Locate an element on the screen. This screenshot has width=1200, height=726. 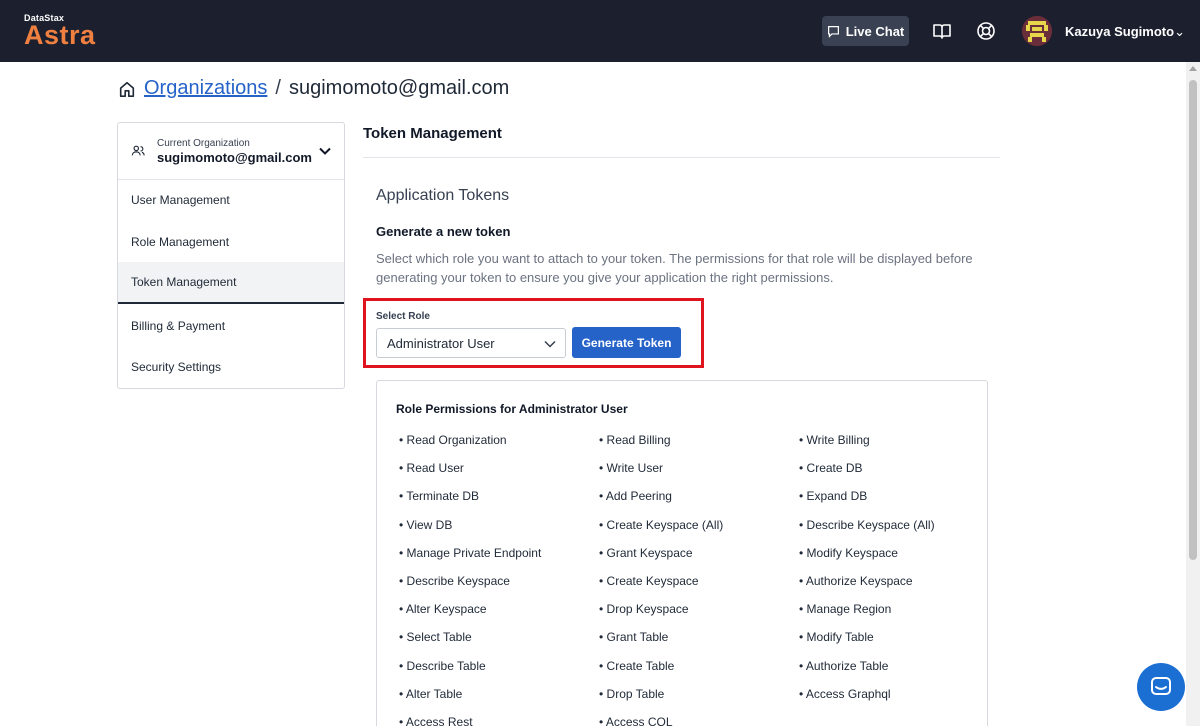
permission-item: • View DB is located at coordinates (426, 524).